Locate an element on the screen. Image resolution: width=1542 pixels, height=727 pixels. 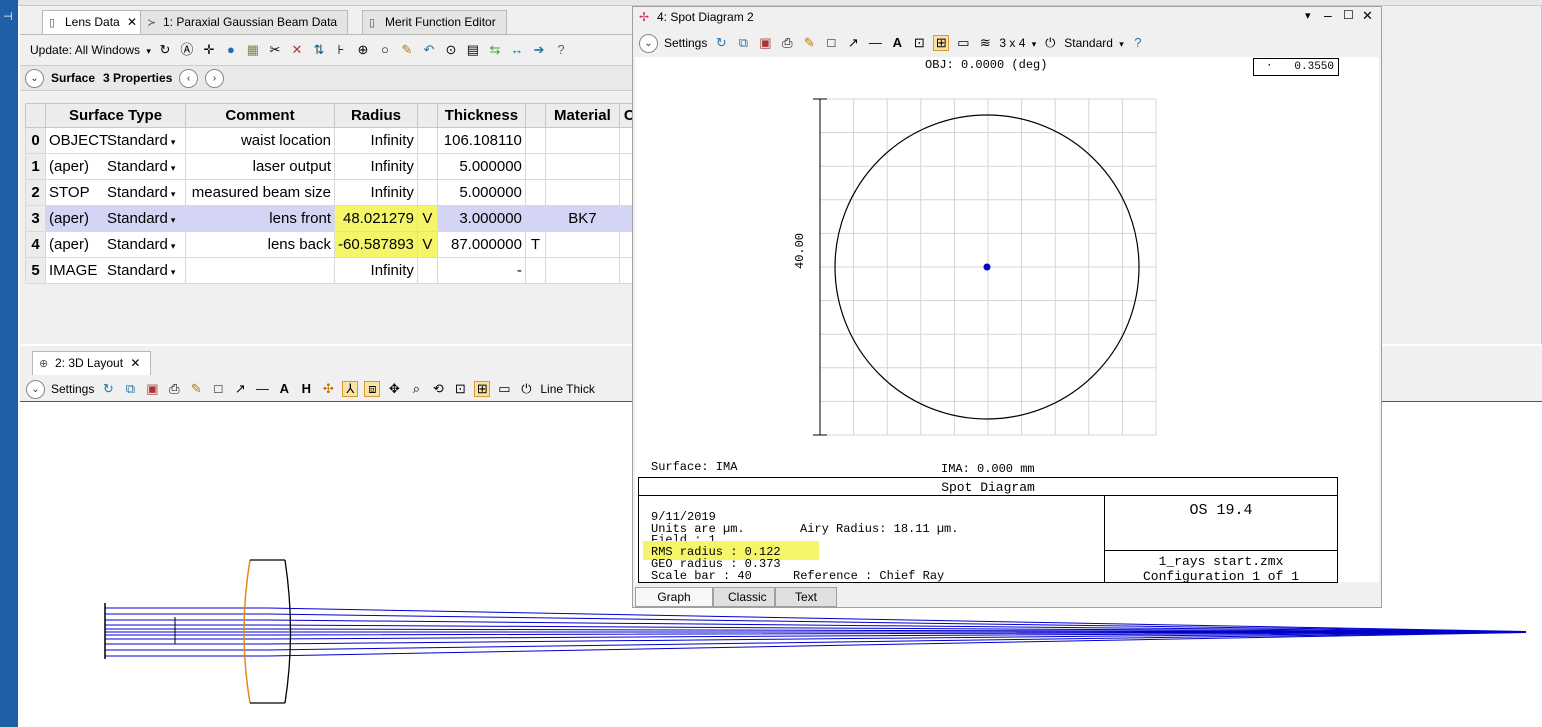
page-icon: ▤ is located at coordinates (473, 50).